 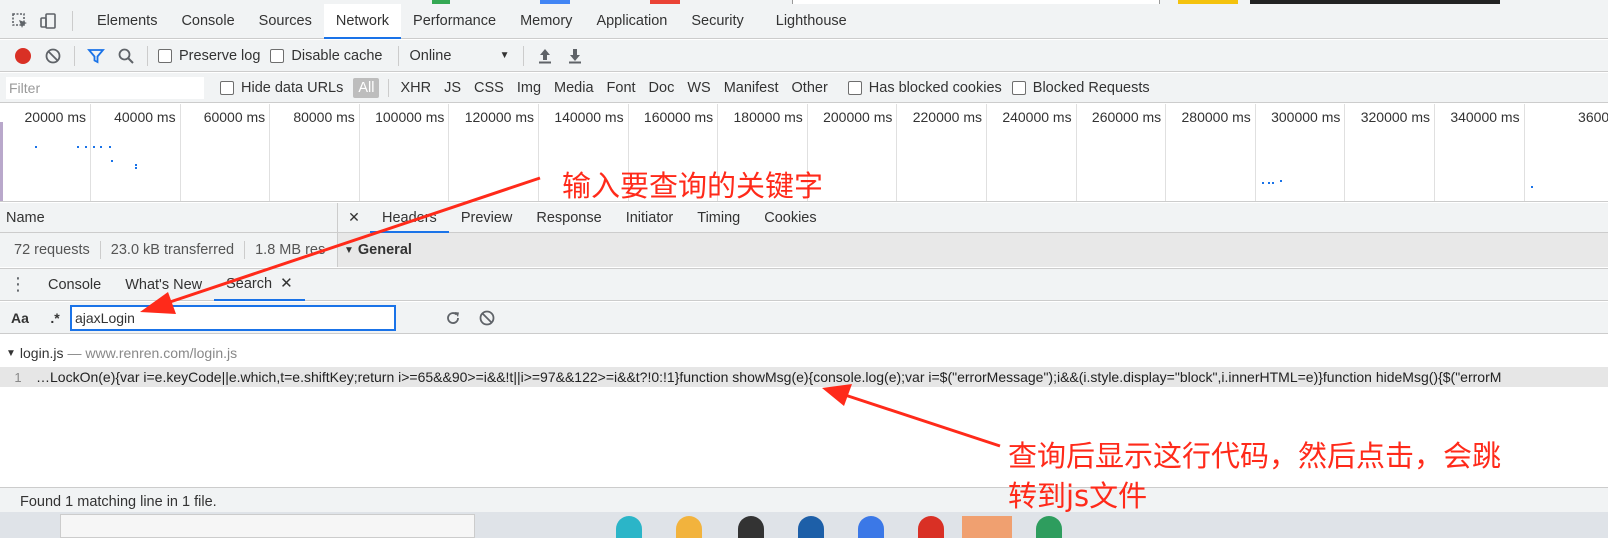 What do you see at coordinates (768, 117) in the screenshot?
I see `overview-tick-label: 180000 ms` at bounding box center [768, 117].